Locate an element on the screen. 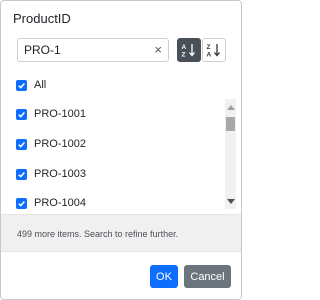 The width and height of the screenshot is (320, 300). list-item: PRO-1004 is located at coordinates (51, 203).